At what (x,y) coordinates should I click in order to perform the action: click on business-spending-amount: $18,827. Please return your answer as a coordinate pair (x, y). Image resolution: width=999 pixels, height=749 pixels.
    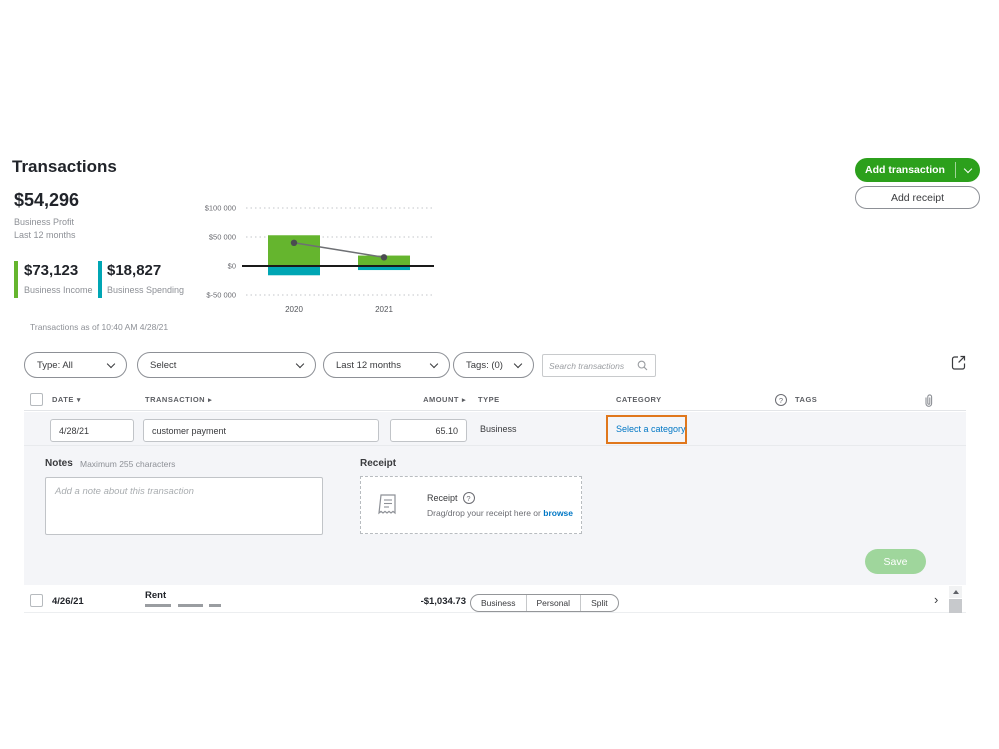
    Looking at the image, I should click on (134, 270).